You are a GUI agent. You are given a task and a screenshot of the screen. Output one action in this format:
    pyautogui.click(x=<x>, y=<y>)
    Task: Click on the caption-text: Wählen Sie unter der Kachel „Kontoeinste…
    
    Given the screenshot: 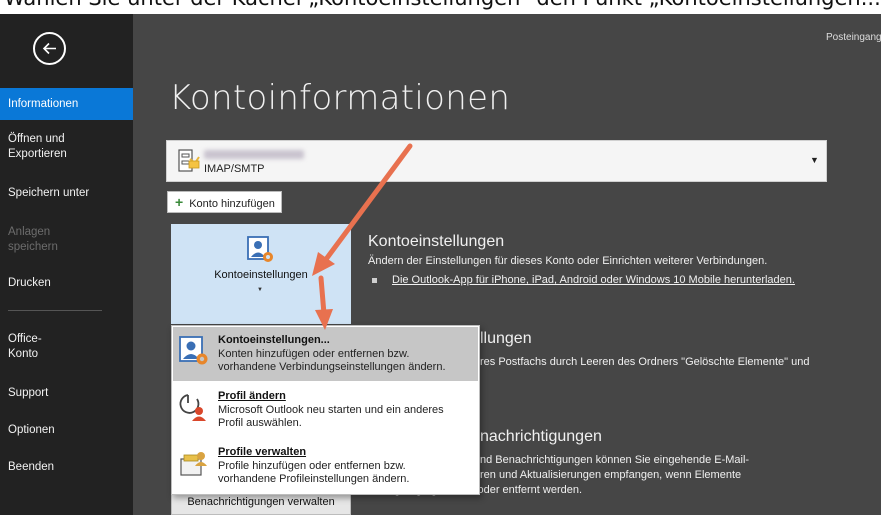 What is the action you would take?
    pyautogui.click(x=442, y=5)
    